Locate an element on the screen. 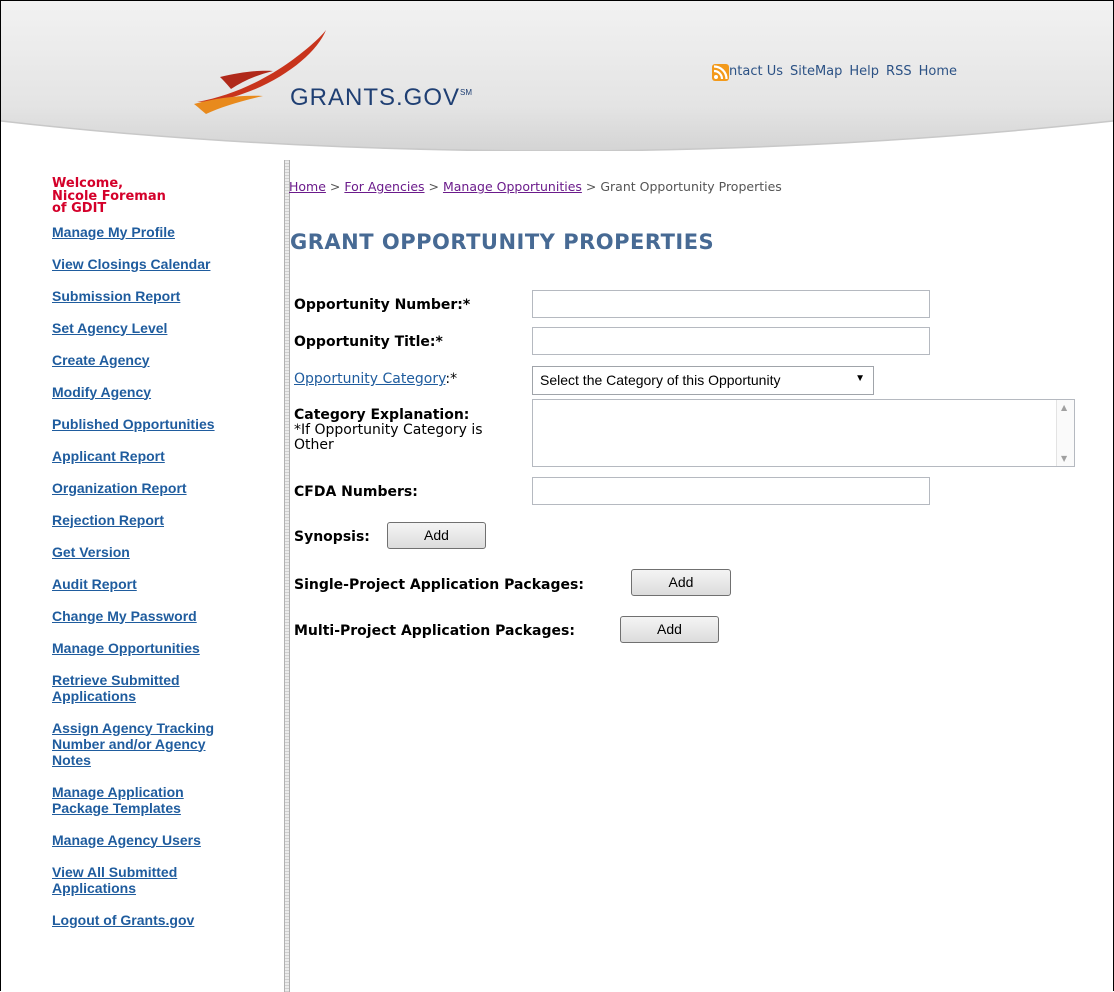  breadcrumb-manage-opportunities-link: Manage Opportunities is located at coordinates (512, 186).